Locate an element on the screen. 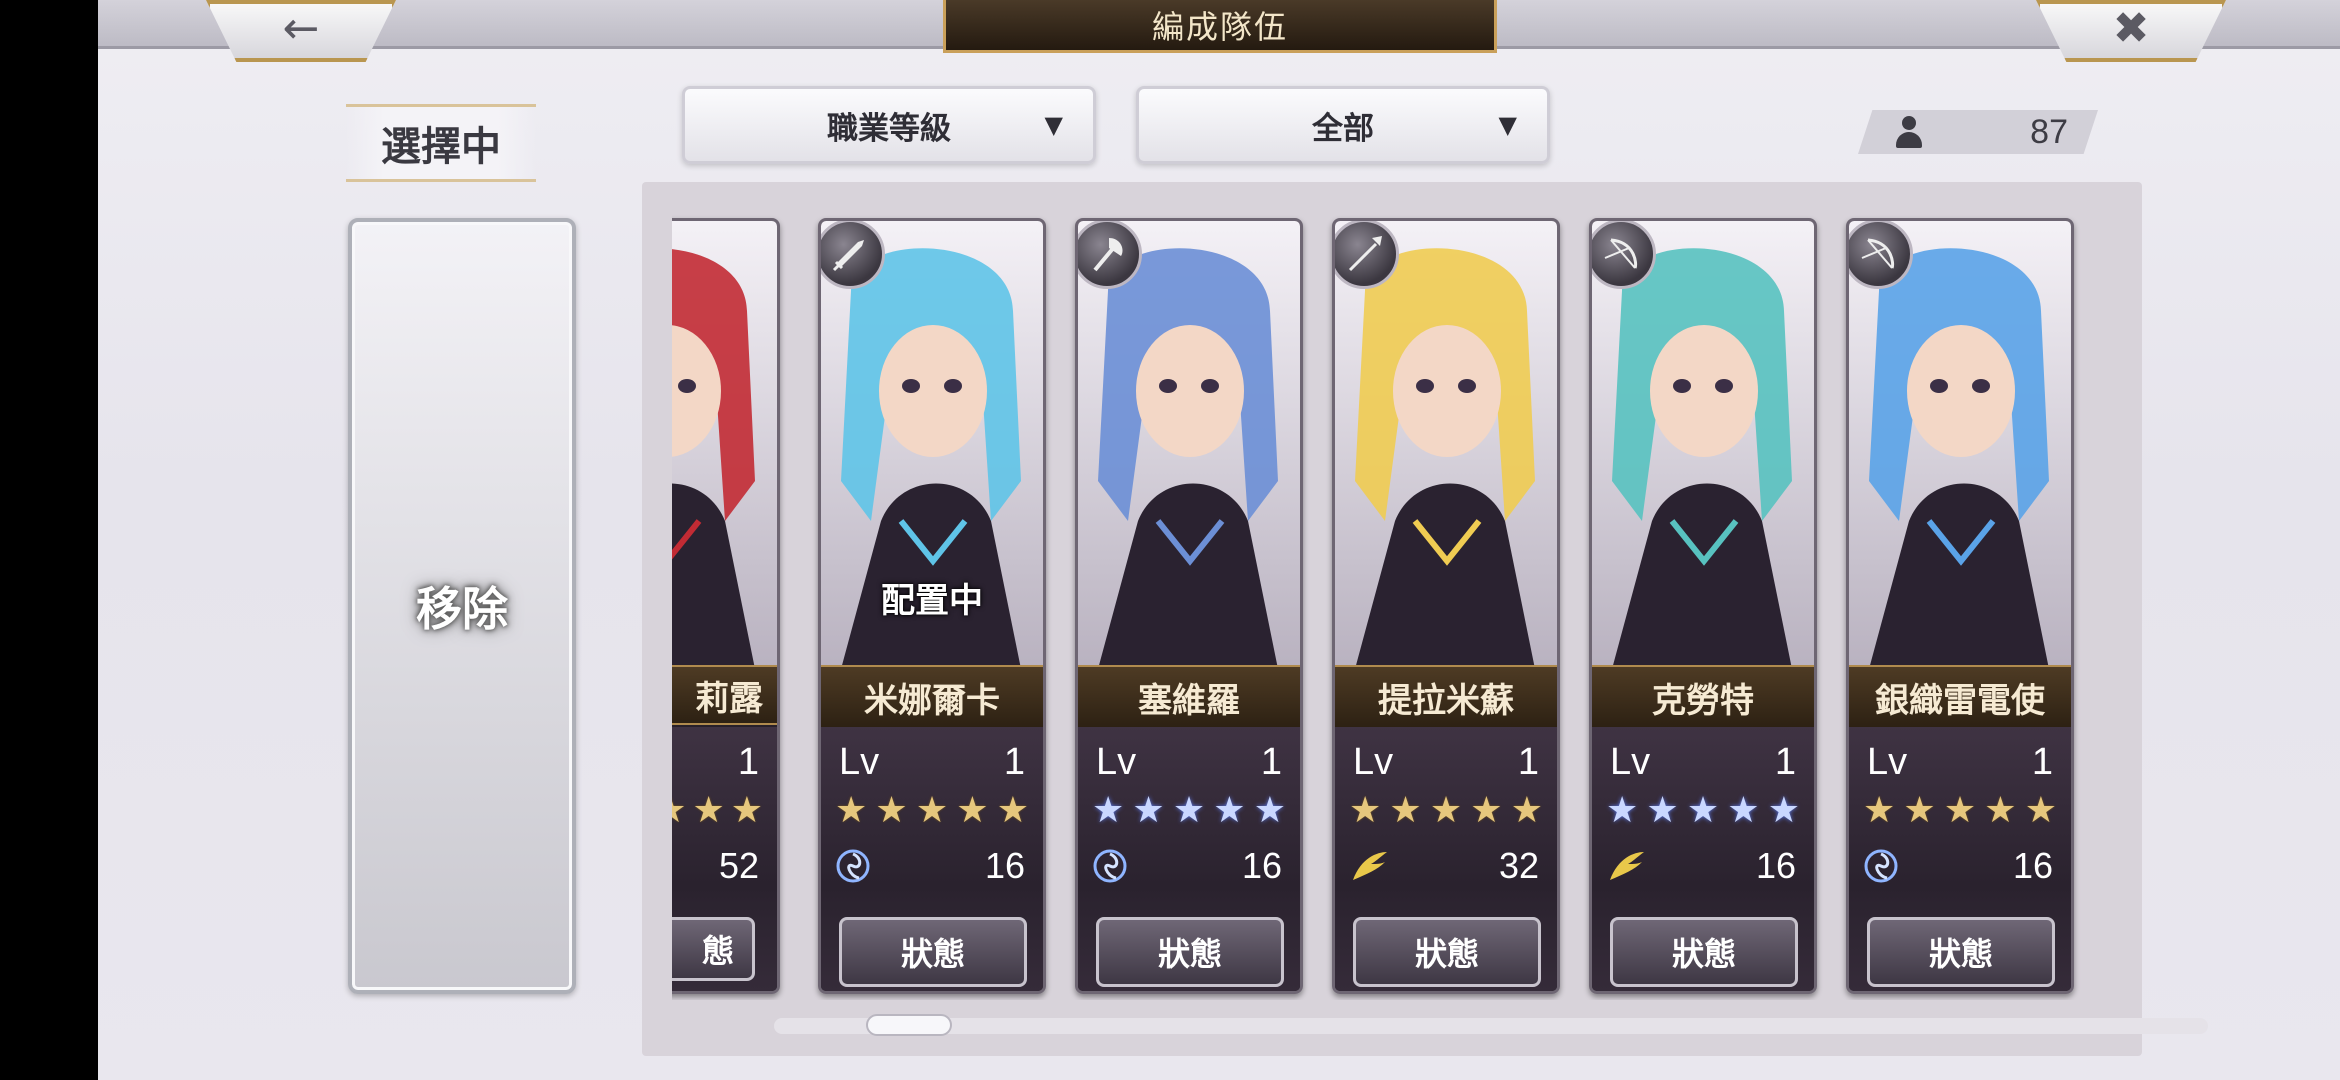 This screenshot has height=1080, width=2340. character-name: 克勞特 is located at coordinates (1703, 697).